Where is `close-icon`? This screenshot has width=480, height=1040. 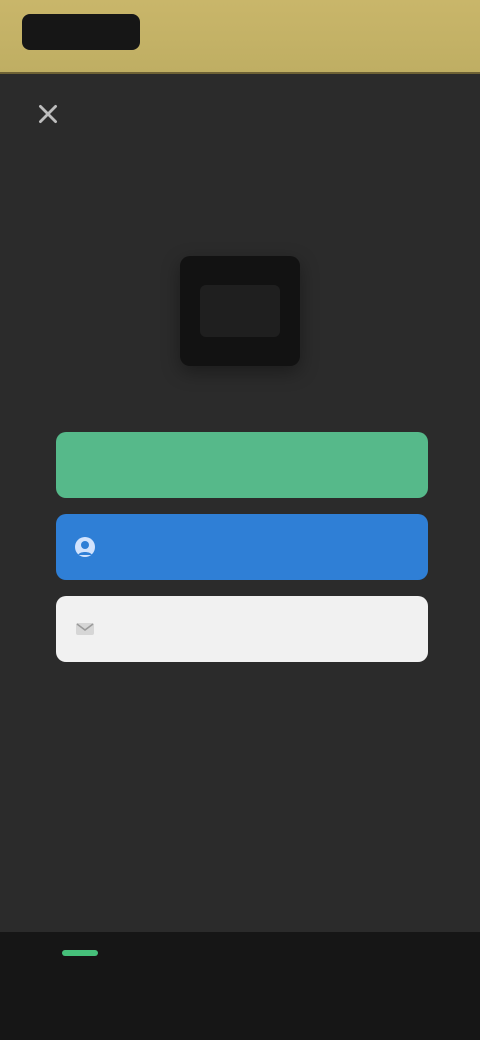 close-icon is located at coordinates (48, 114).